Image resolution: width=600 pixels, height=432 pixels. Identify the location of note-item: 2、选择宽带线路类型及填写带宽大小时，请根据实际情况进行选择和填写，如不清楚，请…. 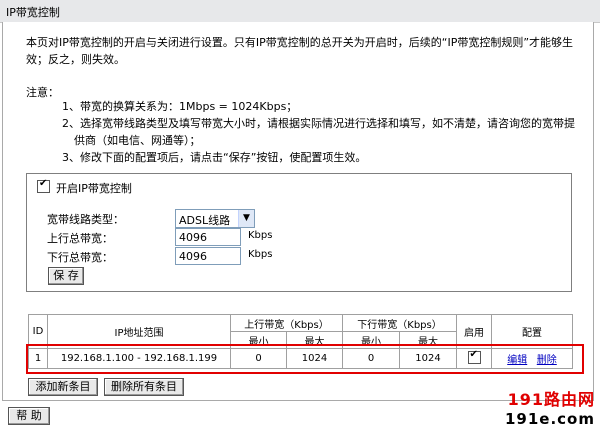
(318, 123).